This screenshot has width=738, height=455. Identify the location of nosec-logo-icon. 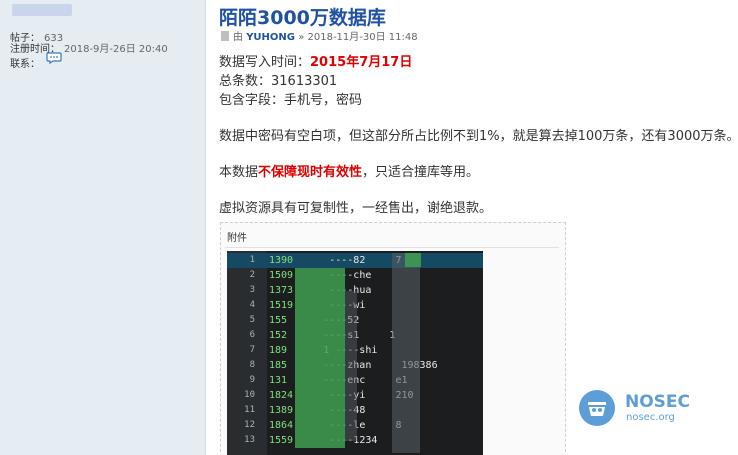
(597, 408).